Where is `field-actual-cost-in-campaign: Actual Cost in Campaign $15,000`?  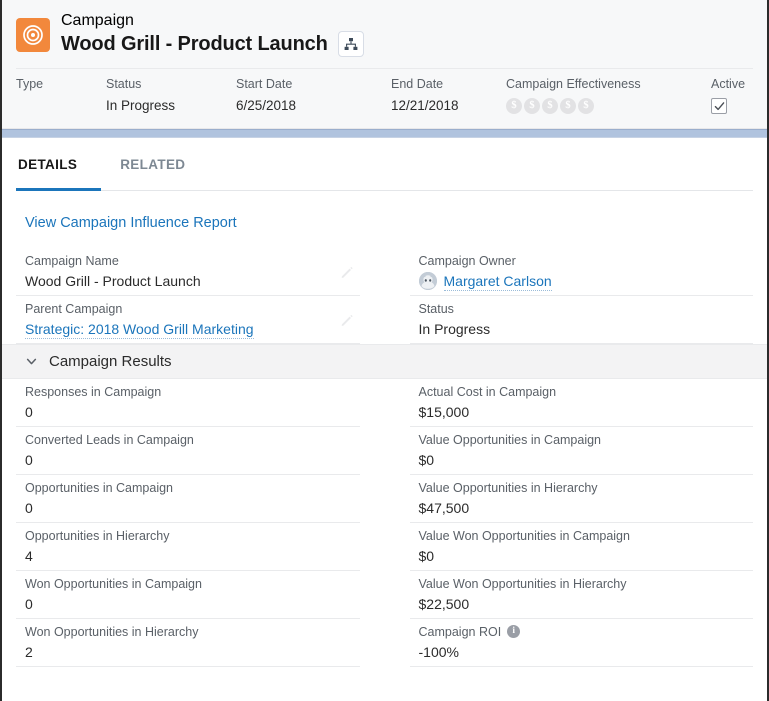 field-actual-cost-in-campaign: Actual Cost in Campaign $15,000 is located at coordinates (581, 403).